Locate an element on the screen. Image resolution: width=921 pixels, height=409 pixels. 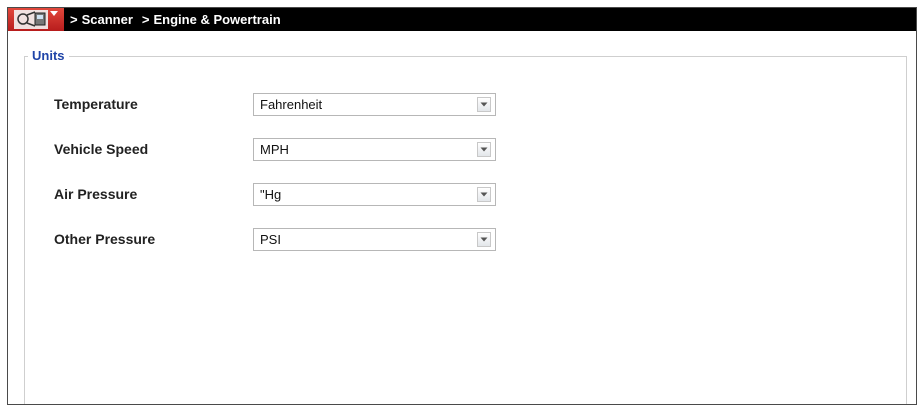
vehicle-speed-select: MPH is located at coordinates (374, 149).